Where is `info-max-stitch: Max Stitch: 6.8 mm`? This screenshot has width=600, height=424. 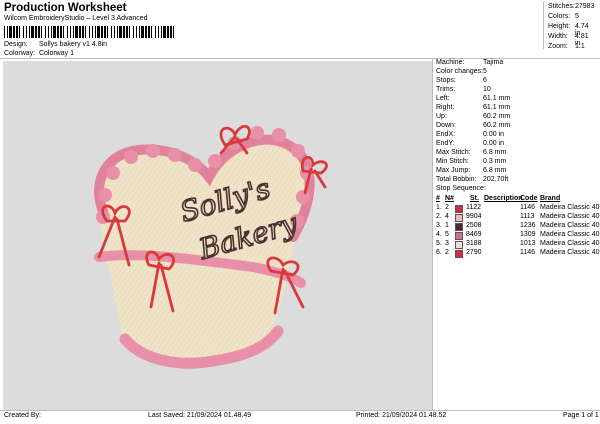
info-max-stitch: Max Stitch: 6.8 mm is located at coordinates (471, 152).